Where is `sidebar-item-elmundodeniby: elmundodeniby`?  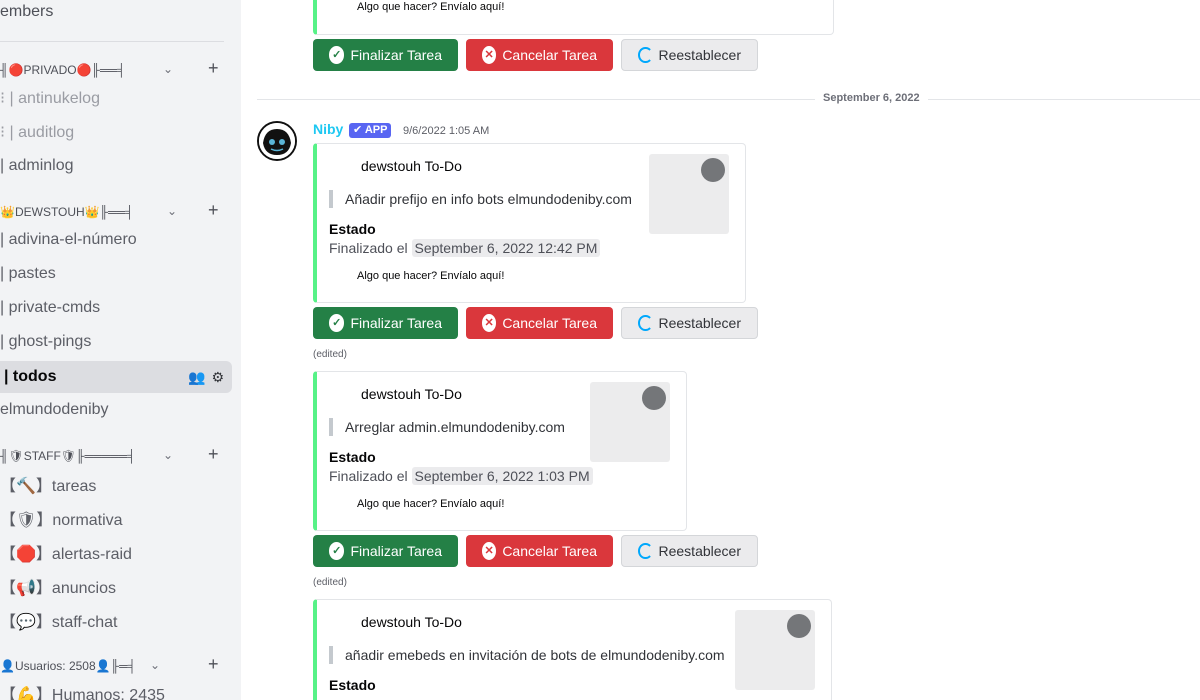 sidebar-item-elmundodeniby: elmundodeniby is located at coordinates (116, 410).